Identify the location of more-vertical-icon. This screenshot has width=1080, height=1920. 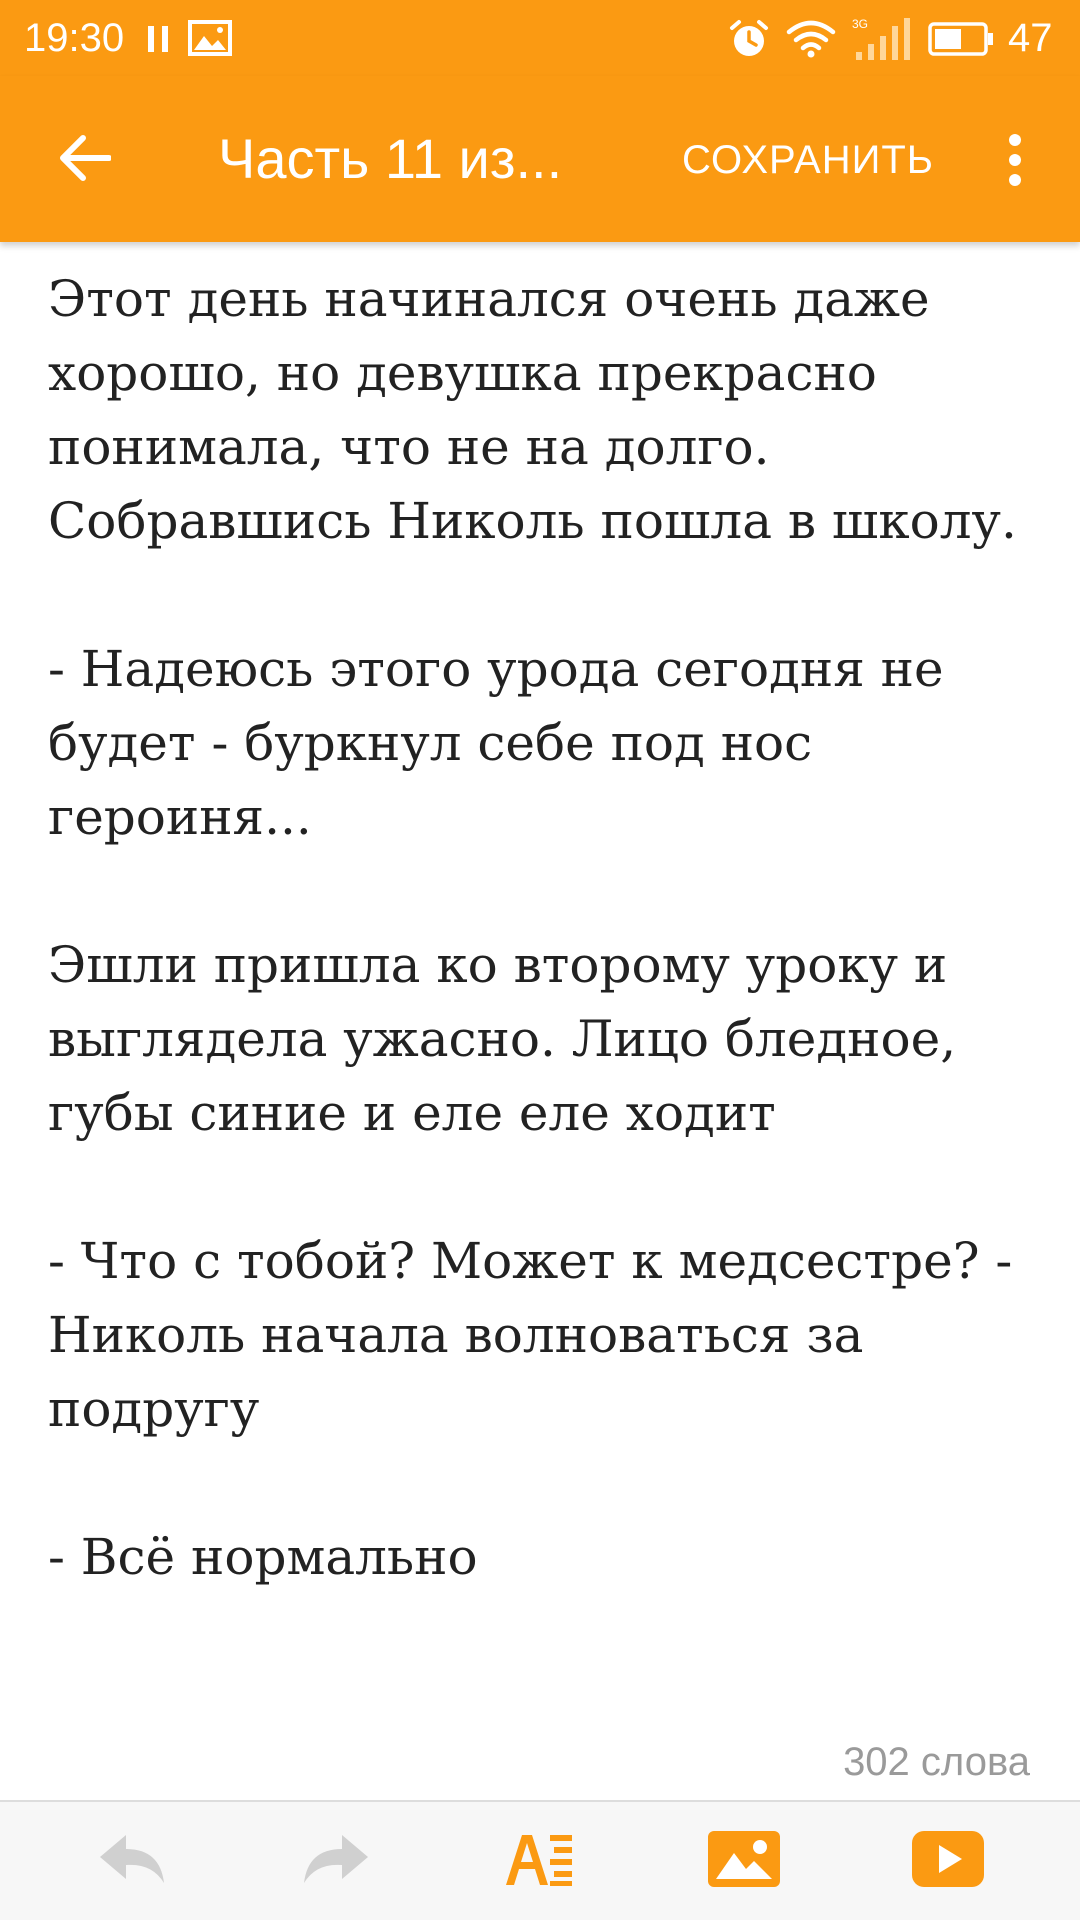
(1015, 160).